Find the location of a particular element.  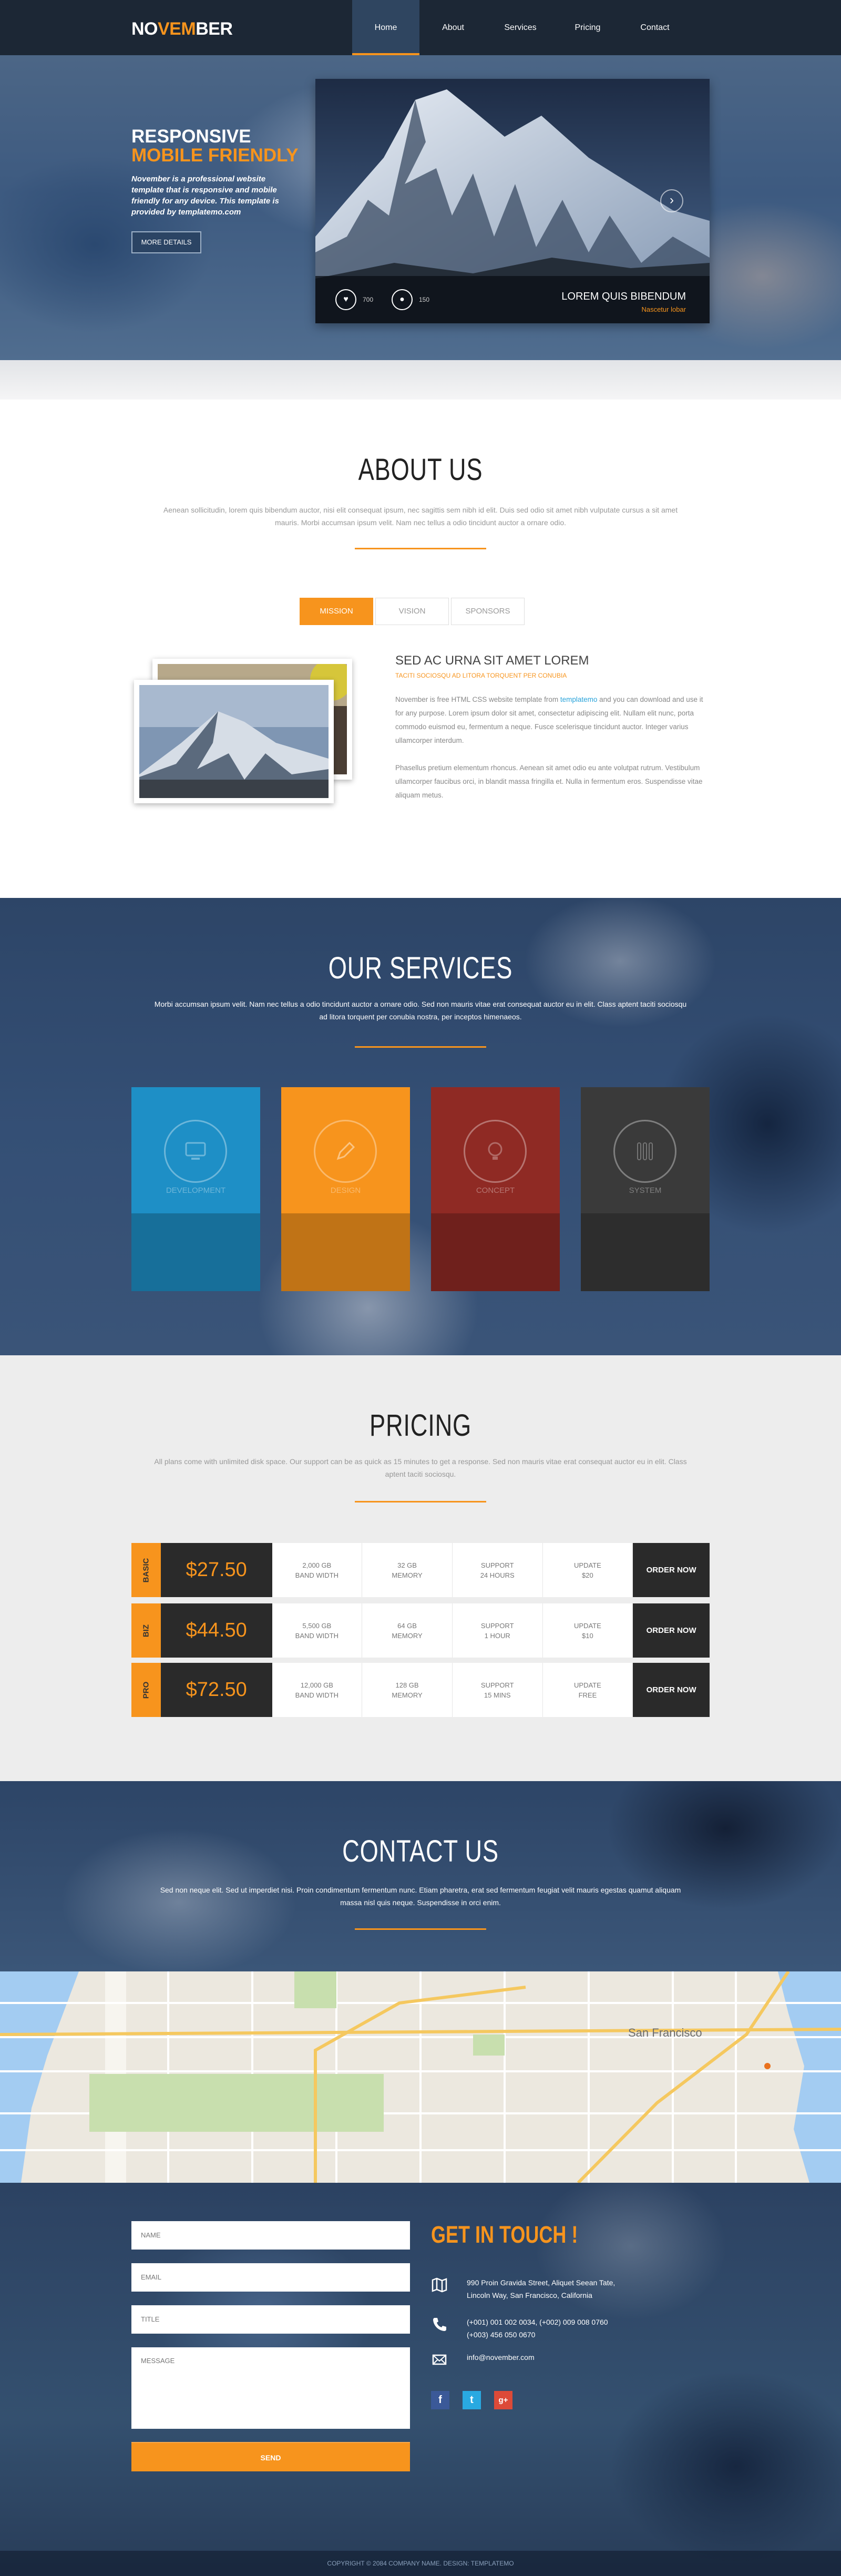

lightbulb-icon is located at coordinates (495, 1151).